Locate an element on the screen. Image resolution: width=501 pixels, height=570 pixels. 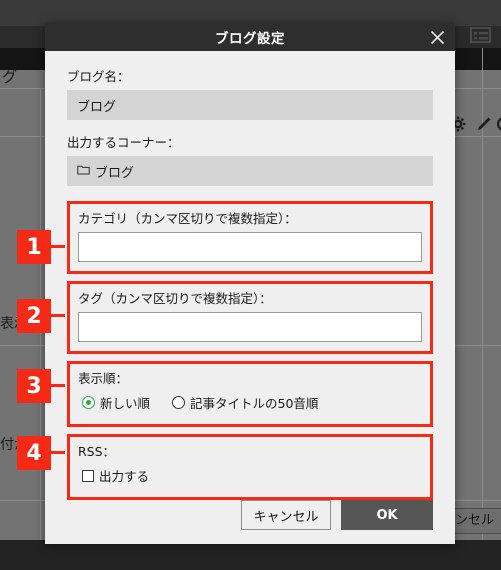
display-order-options: 新しい順 記事タイトルの50音順 is located at coordinates (250, 402).